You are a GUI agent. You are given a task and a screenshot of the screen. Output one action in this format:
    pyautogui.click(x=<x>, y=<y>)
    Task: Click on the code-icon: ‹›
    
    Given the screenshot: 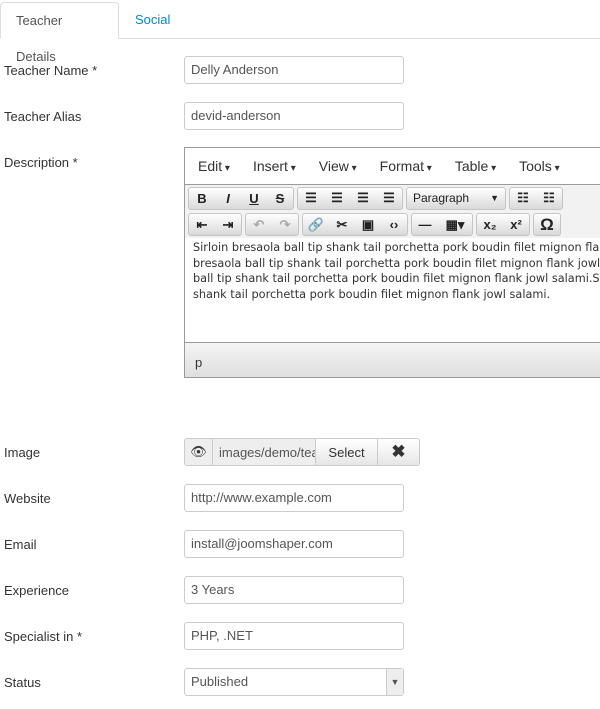 What is the action you would take?
    pyautogui.click(x=394, y=224)
    